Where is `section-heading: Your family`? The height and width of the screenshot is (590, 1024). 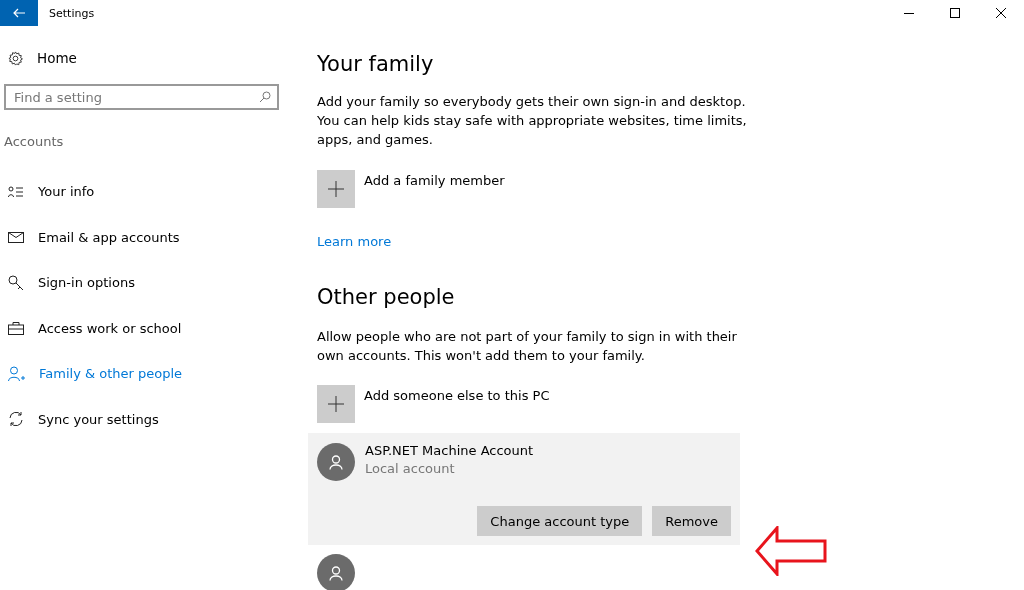 section-heading: Your family is located at coordinates (376, 64).